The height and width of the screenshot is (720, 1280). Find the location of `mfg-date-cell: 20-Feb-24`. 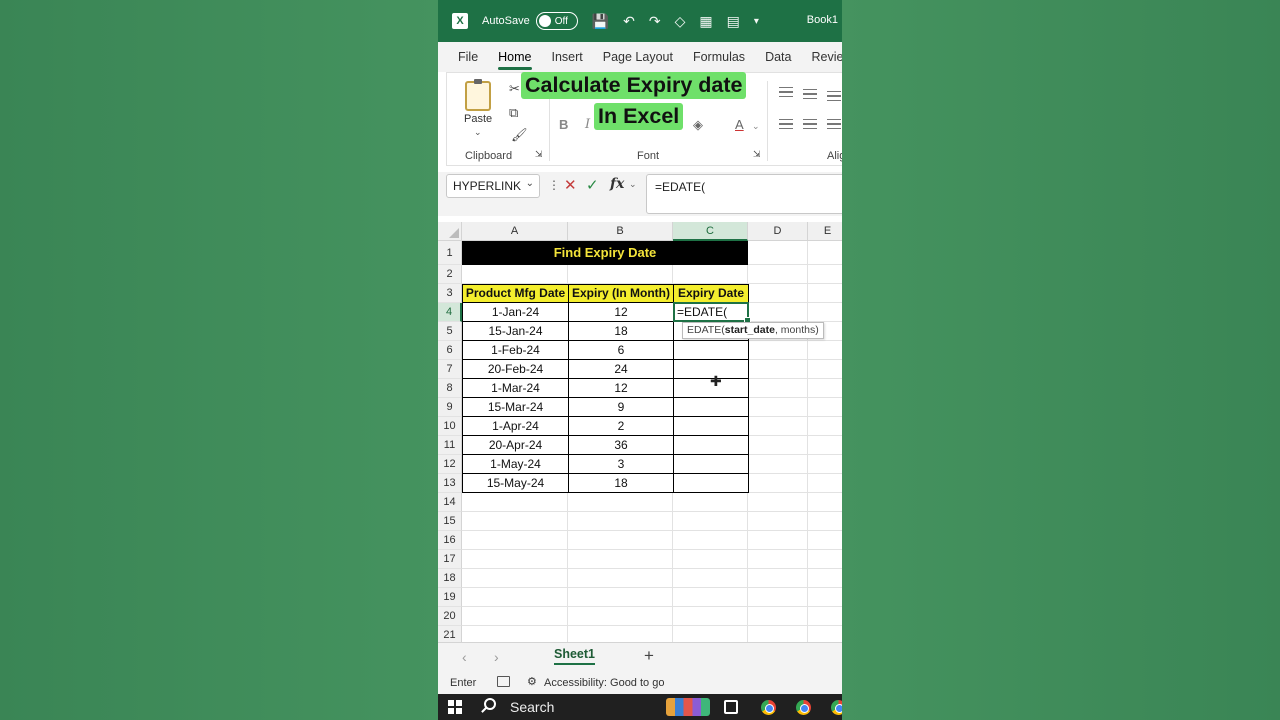

mfg-date-cell: 20-Feb-24 is located at coordinates (515, 369).